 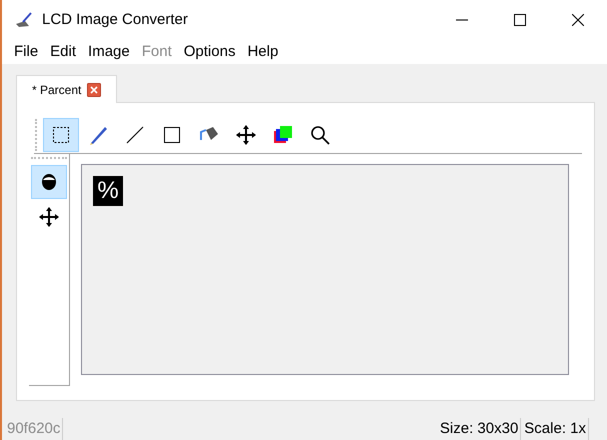 I want to click on image-size-text: Size: 30x30, so click(x=481, y=429).